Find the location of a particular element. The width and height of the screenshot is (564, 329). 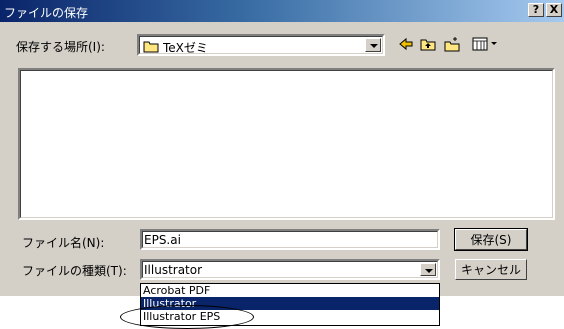

filename-input: EPS.ai is located at coordinates (290, 239).